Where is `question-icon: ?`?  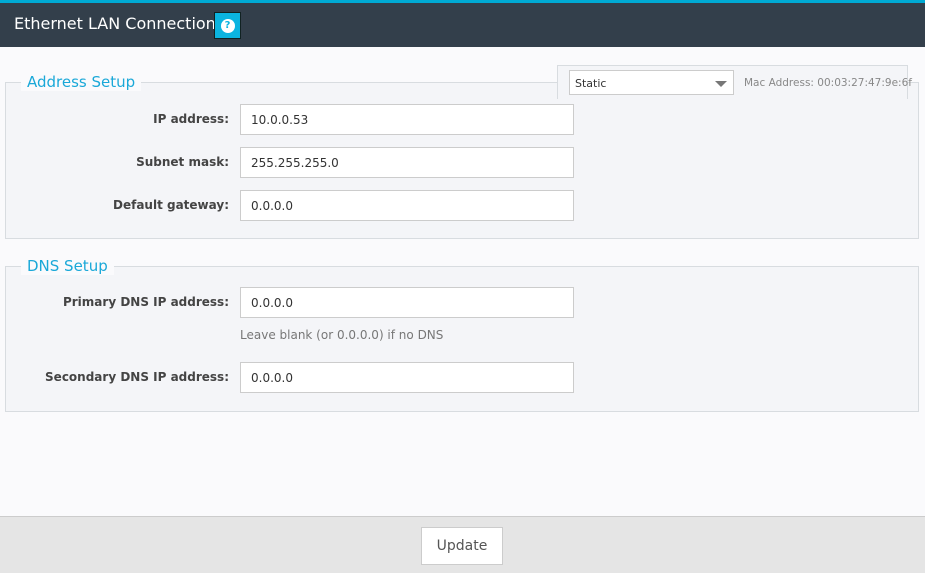
question-icon: ? is located at coordinates (227, 25).